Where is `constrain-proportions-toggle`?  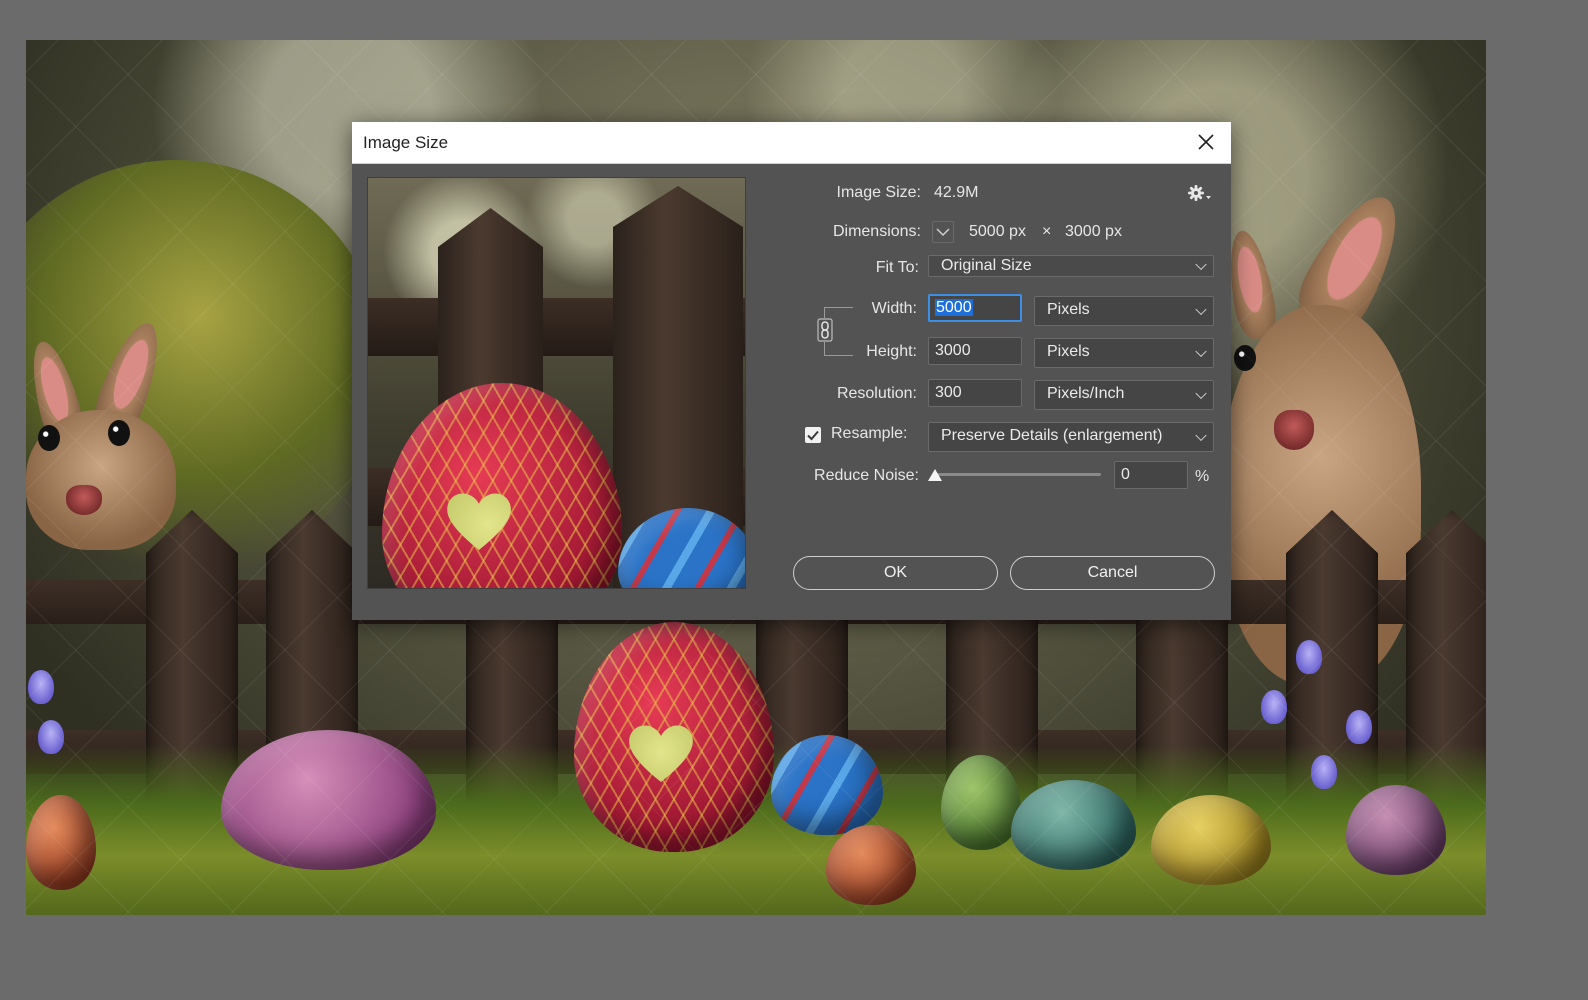 constrain-proportions-toggle is located at coordinates (825, 330).